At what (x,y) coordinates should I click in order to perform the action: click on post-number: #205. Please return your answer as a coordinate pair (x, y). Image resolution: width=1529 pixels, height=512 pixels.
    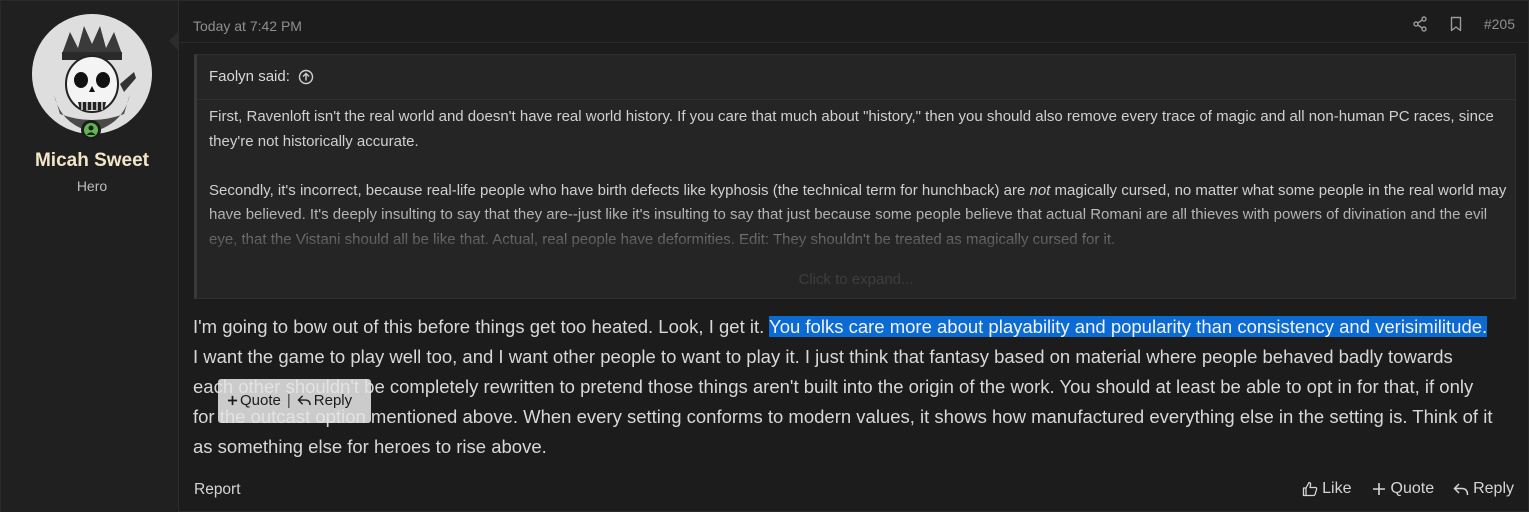
    Looking at the image, I should click on (1499, 24).